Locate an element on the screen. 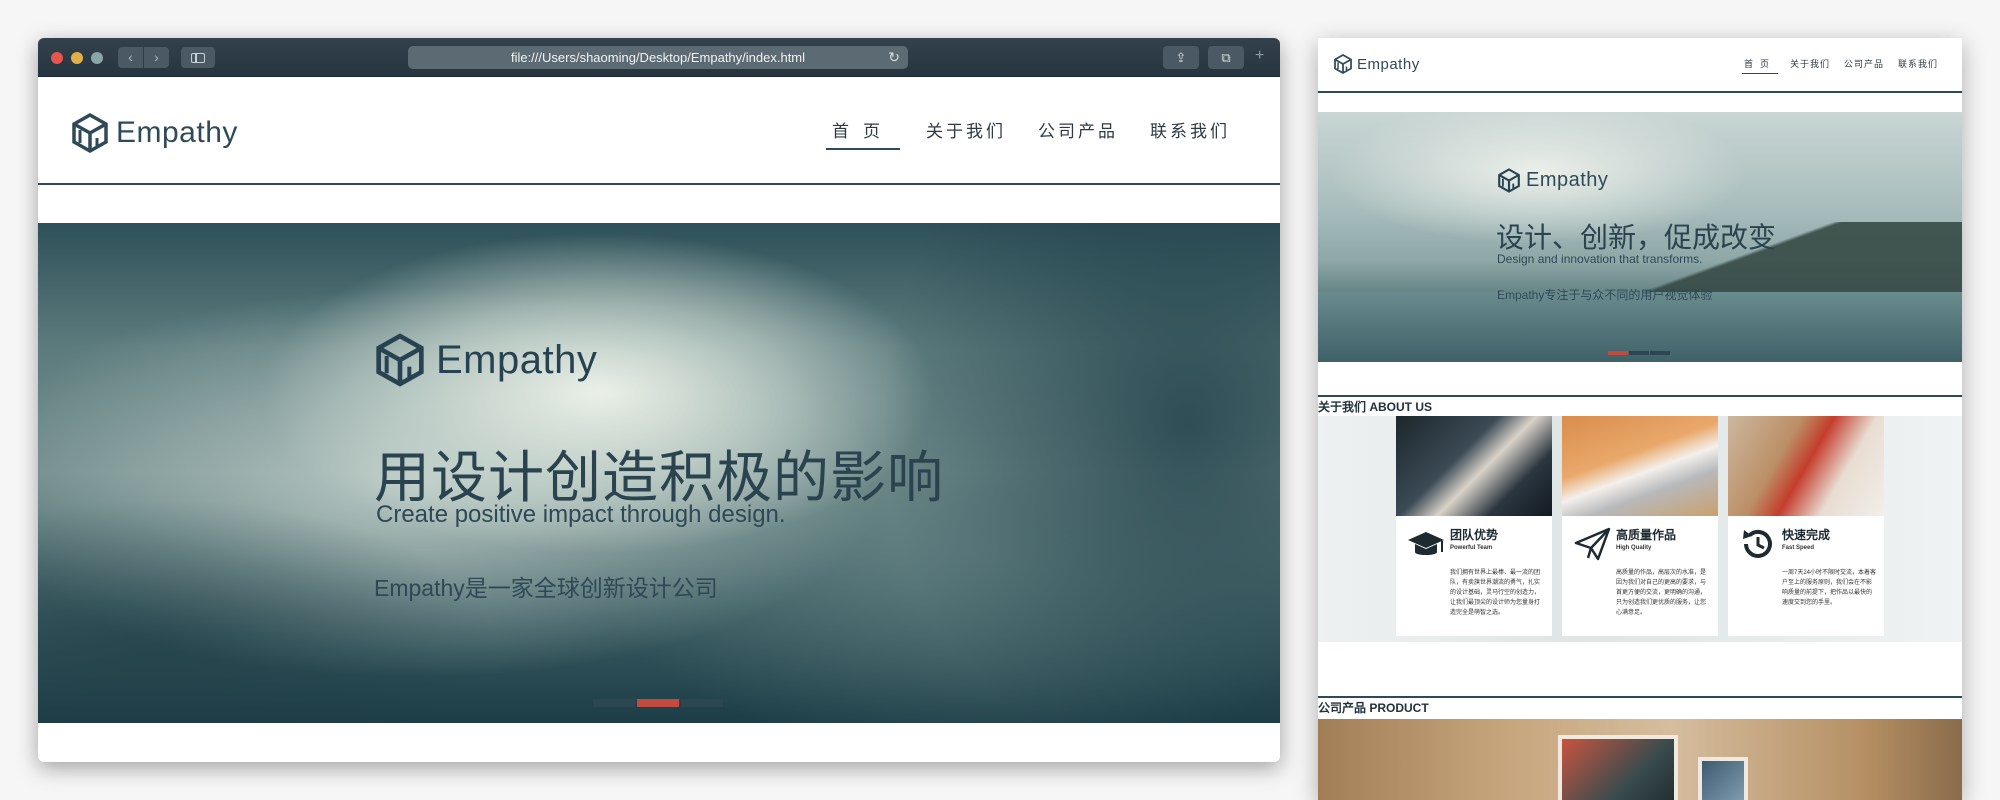  product-section-title: 公司产品 PRODUCT is located at coordinates (1640, 706).